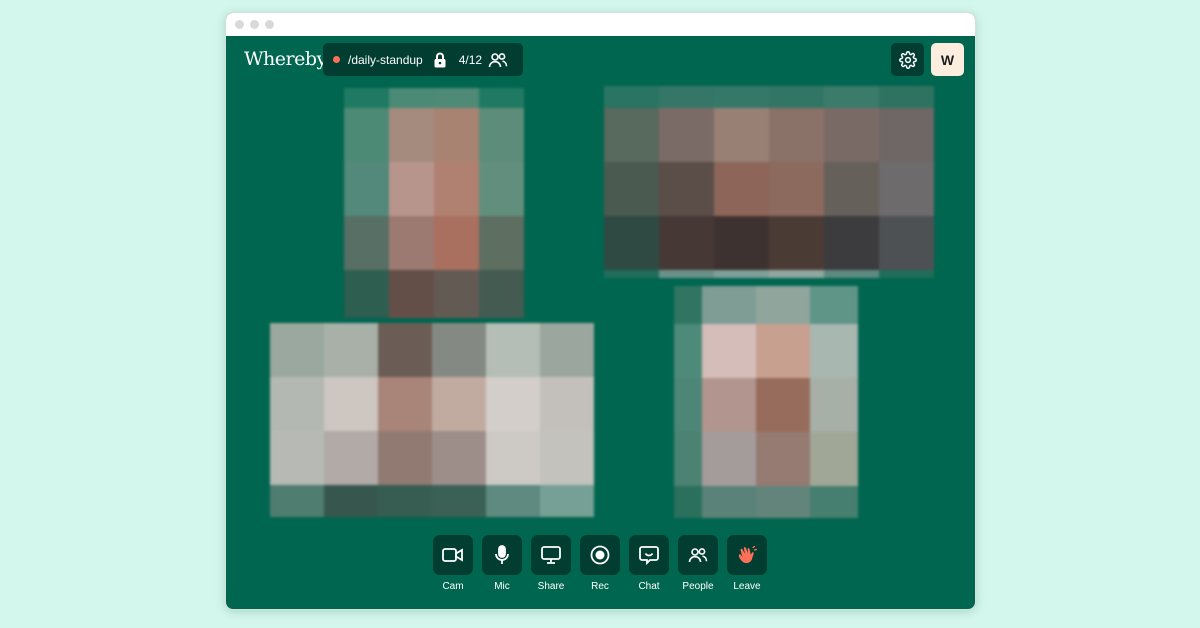 This screenshot has height=628, width=1200. What do you see at coordinates (551, 586) in the screenshot?
I see `share-label: Share` at bounding box center [551, 586].